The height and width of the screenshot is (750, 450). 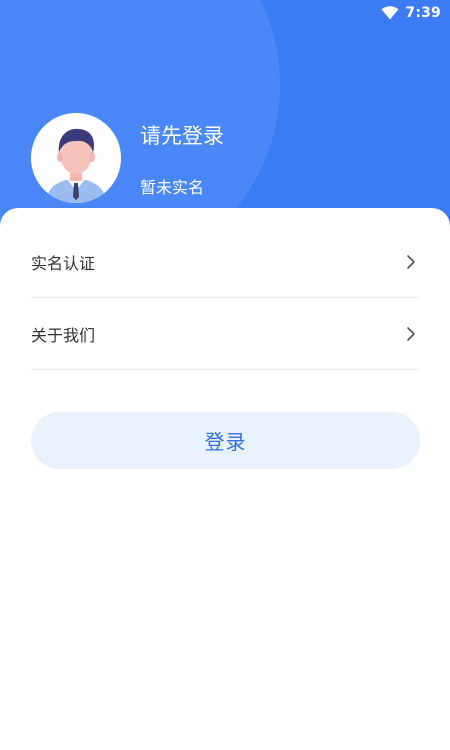 I want to click on user-avatar-icon, so click(x=76, y=158).